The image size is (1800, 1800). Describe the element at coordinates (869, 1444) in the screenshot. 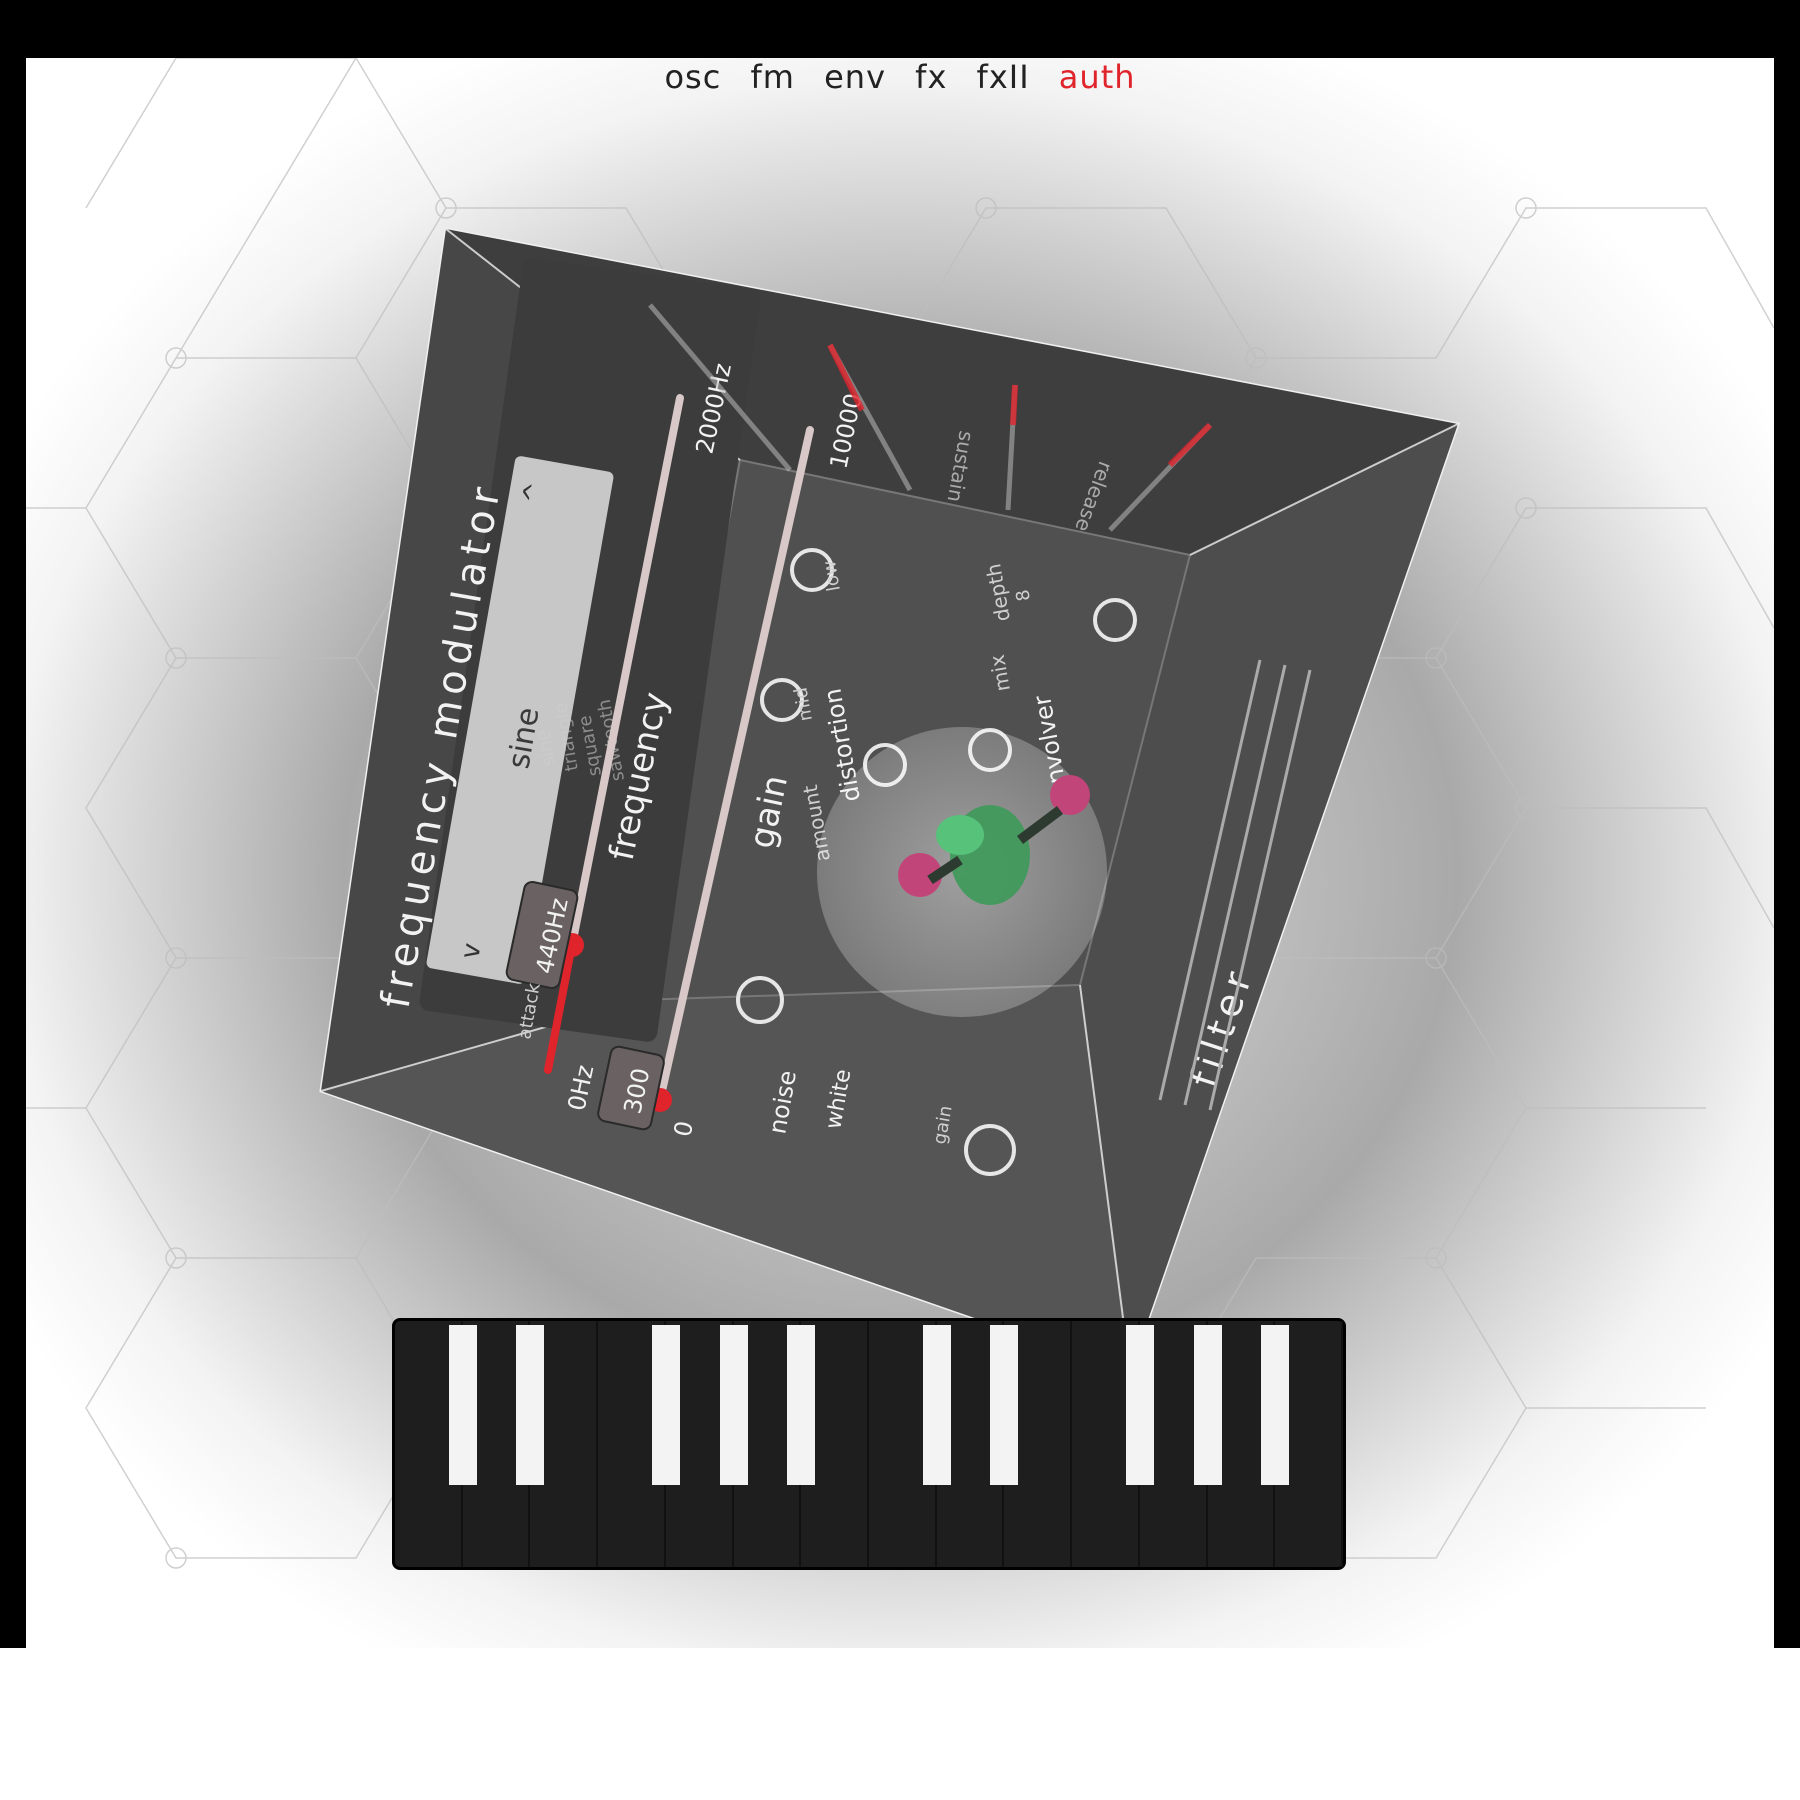

I see `piano-keyboard` at that location.